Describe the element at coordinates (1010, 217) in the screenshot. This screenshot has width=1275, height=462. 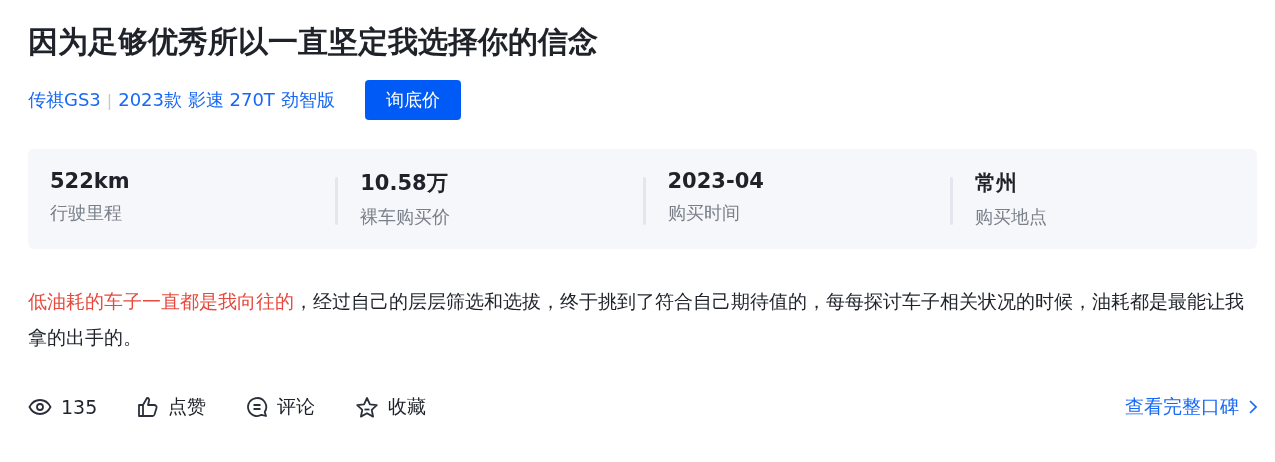
I see `stat-label: 购买地点` at that location.